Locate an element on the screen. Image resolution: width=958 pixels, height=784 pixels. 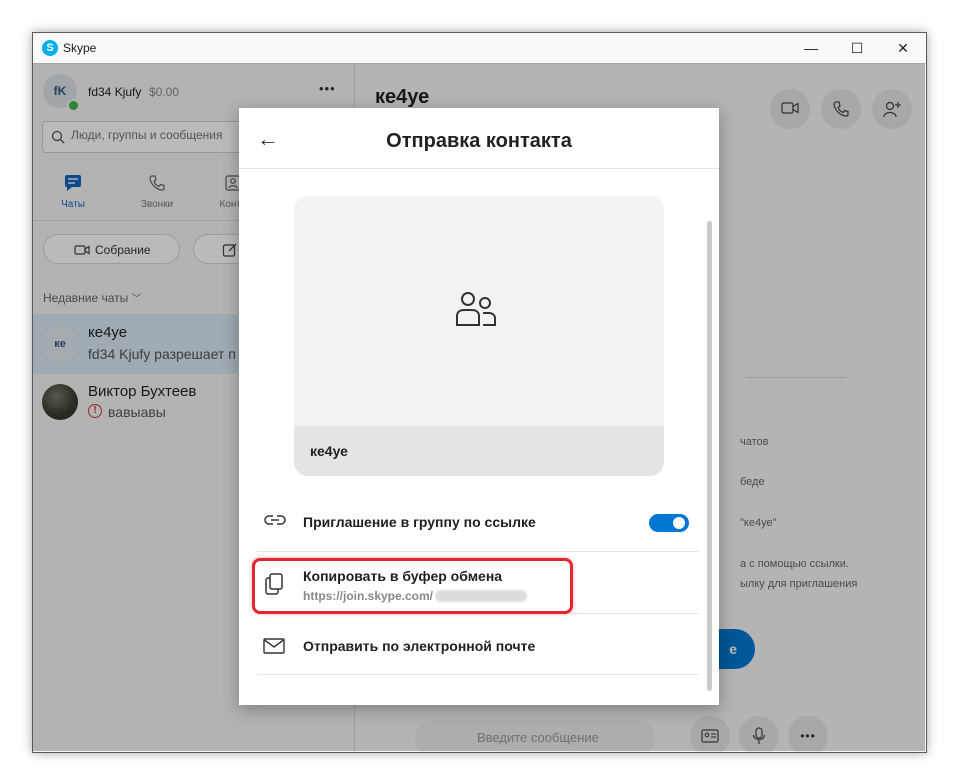
invite-link-toggle is located at coordinates (669, 523).